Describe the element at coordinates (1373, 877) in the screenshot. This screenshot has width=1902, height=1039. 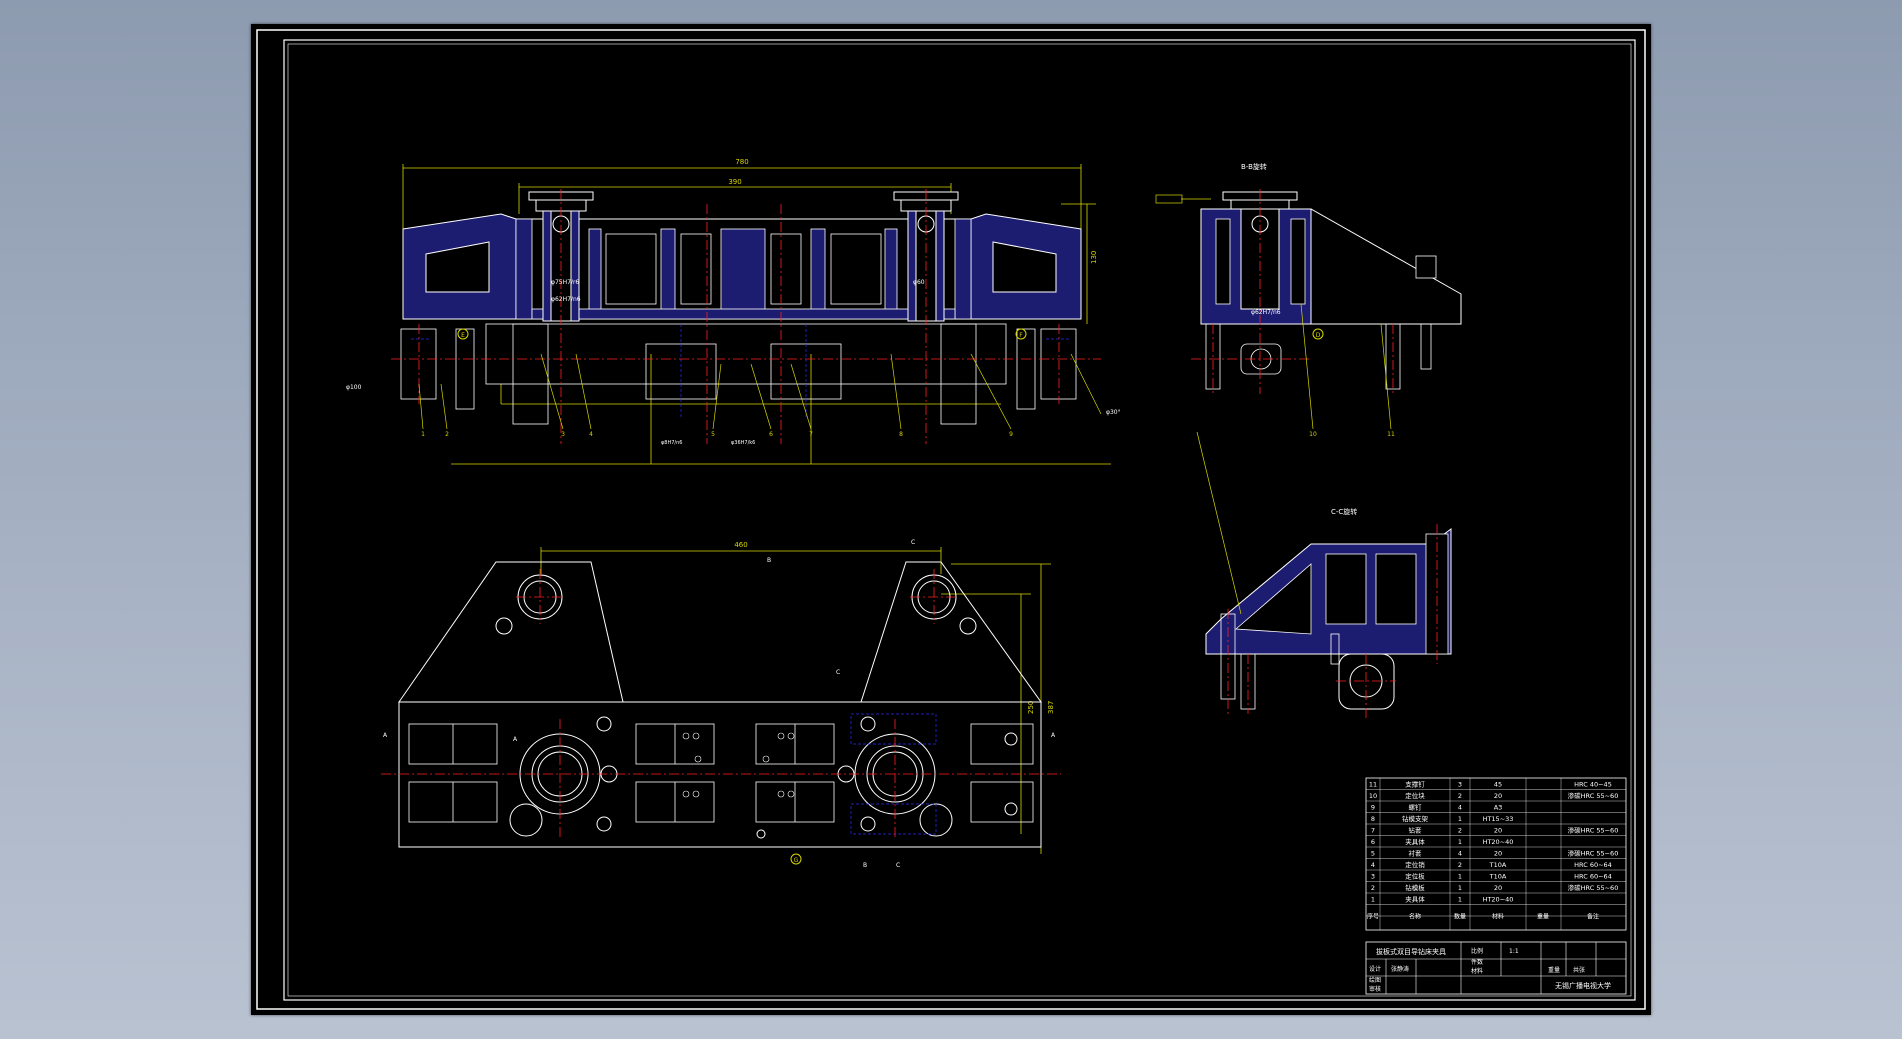
I see `parts-cell-no: 3` at that location.